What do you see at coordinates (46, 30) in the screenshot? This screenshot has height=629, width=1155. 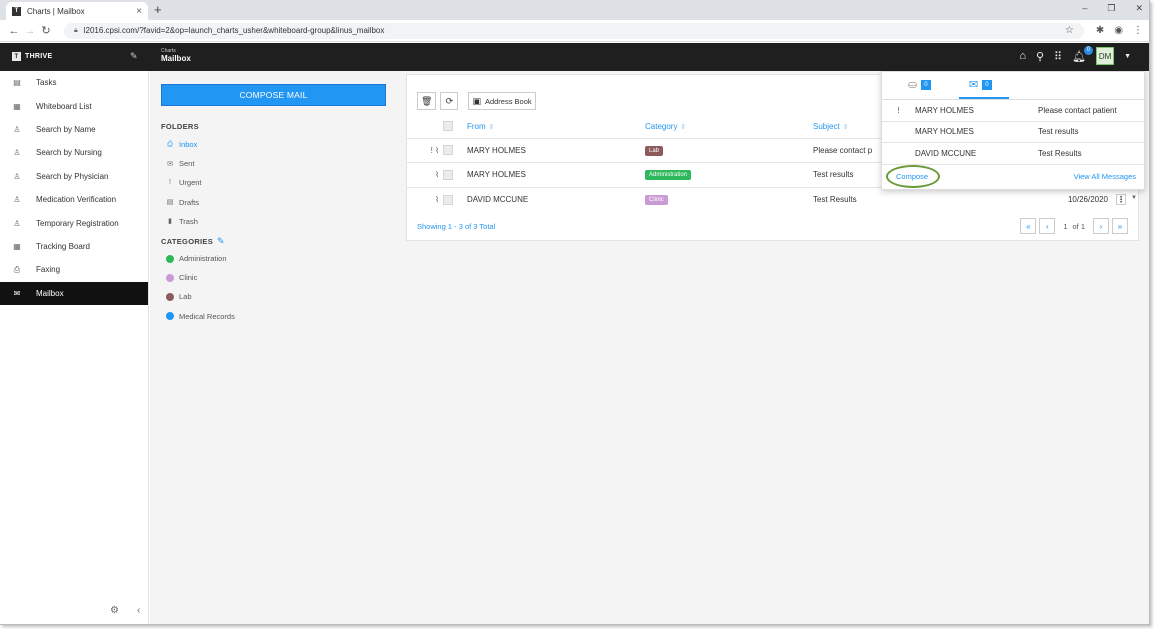 I see `reload-icon: ↻` at bounding box center [46, 30].